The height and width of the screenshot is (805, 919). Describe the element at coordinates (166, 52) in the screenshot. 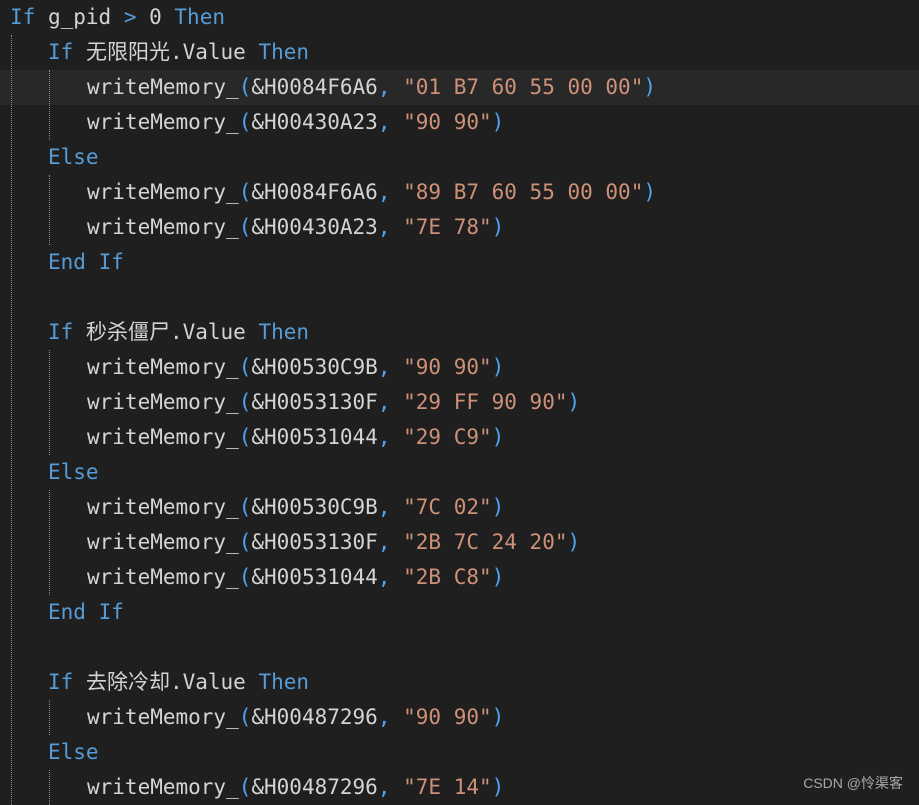

I see `token-identifier: 无限阳光.Value` at that location.